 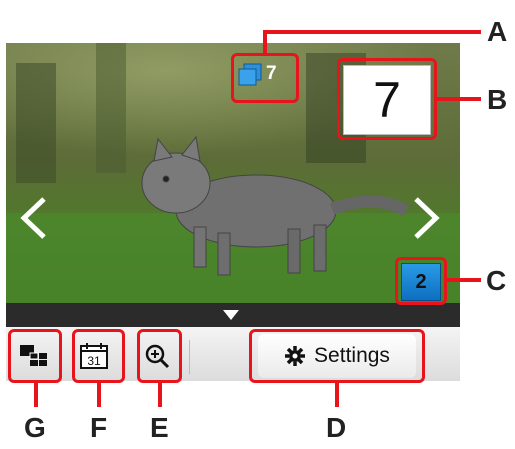 I want to click on layout-grid-icon, so click(x=33, y=355).